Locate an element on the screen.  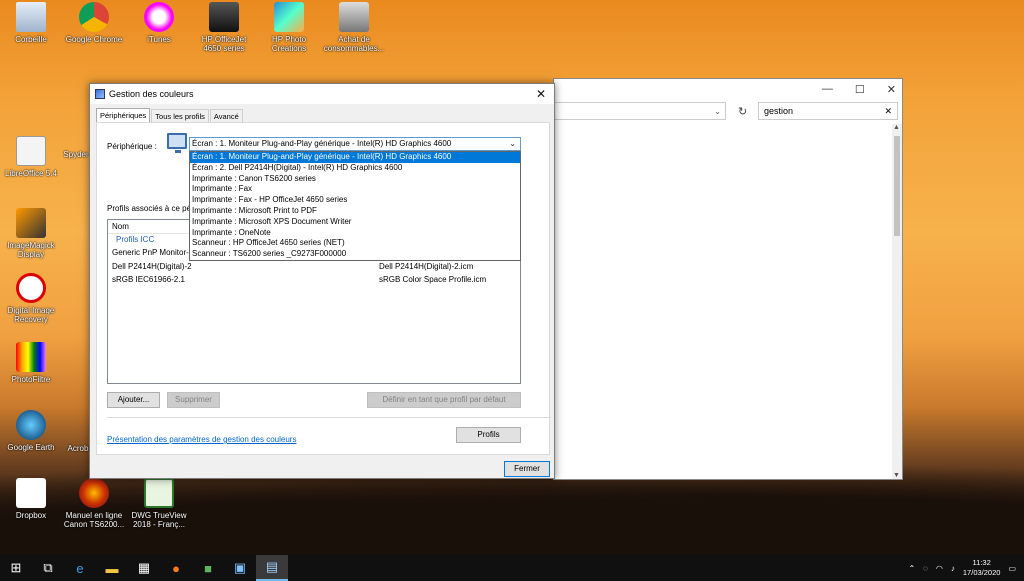
printer-icon is located at coordinates (224, 17).